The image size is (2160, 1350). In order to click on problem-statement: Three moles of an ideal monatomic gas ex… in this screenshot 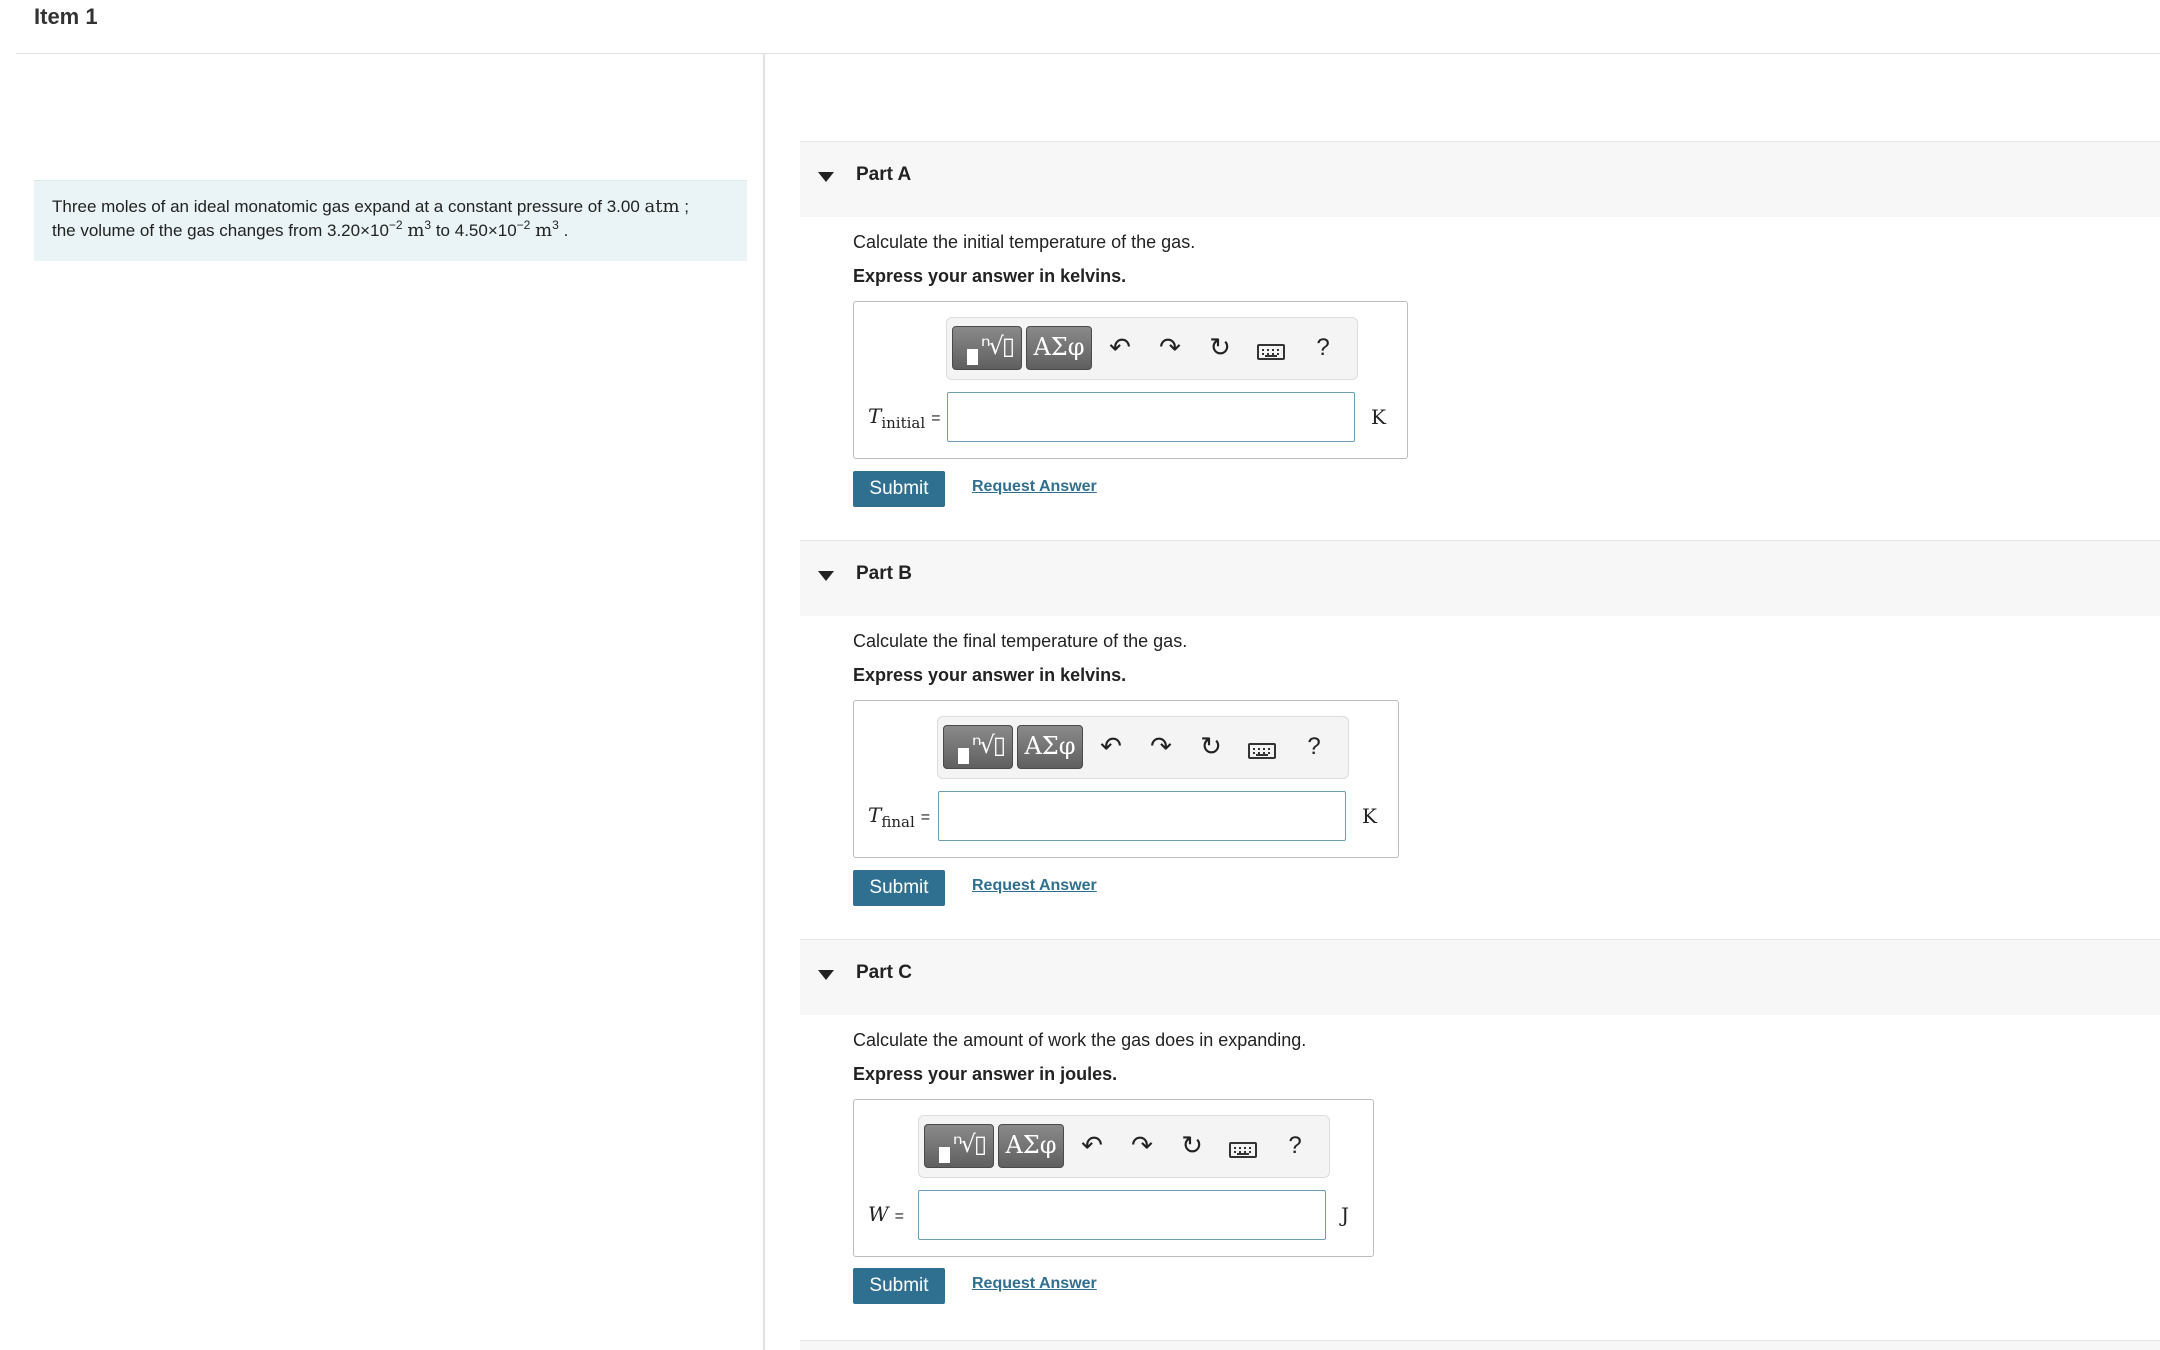, I will do `click(390, 220)`.